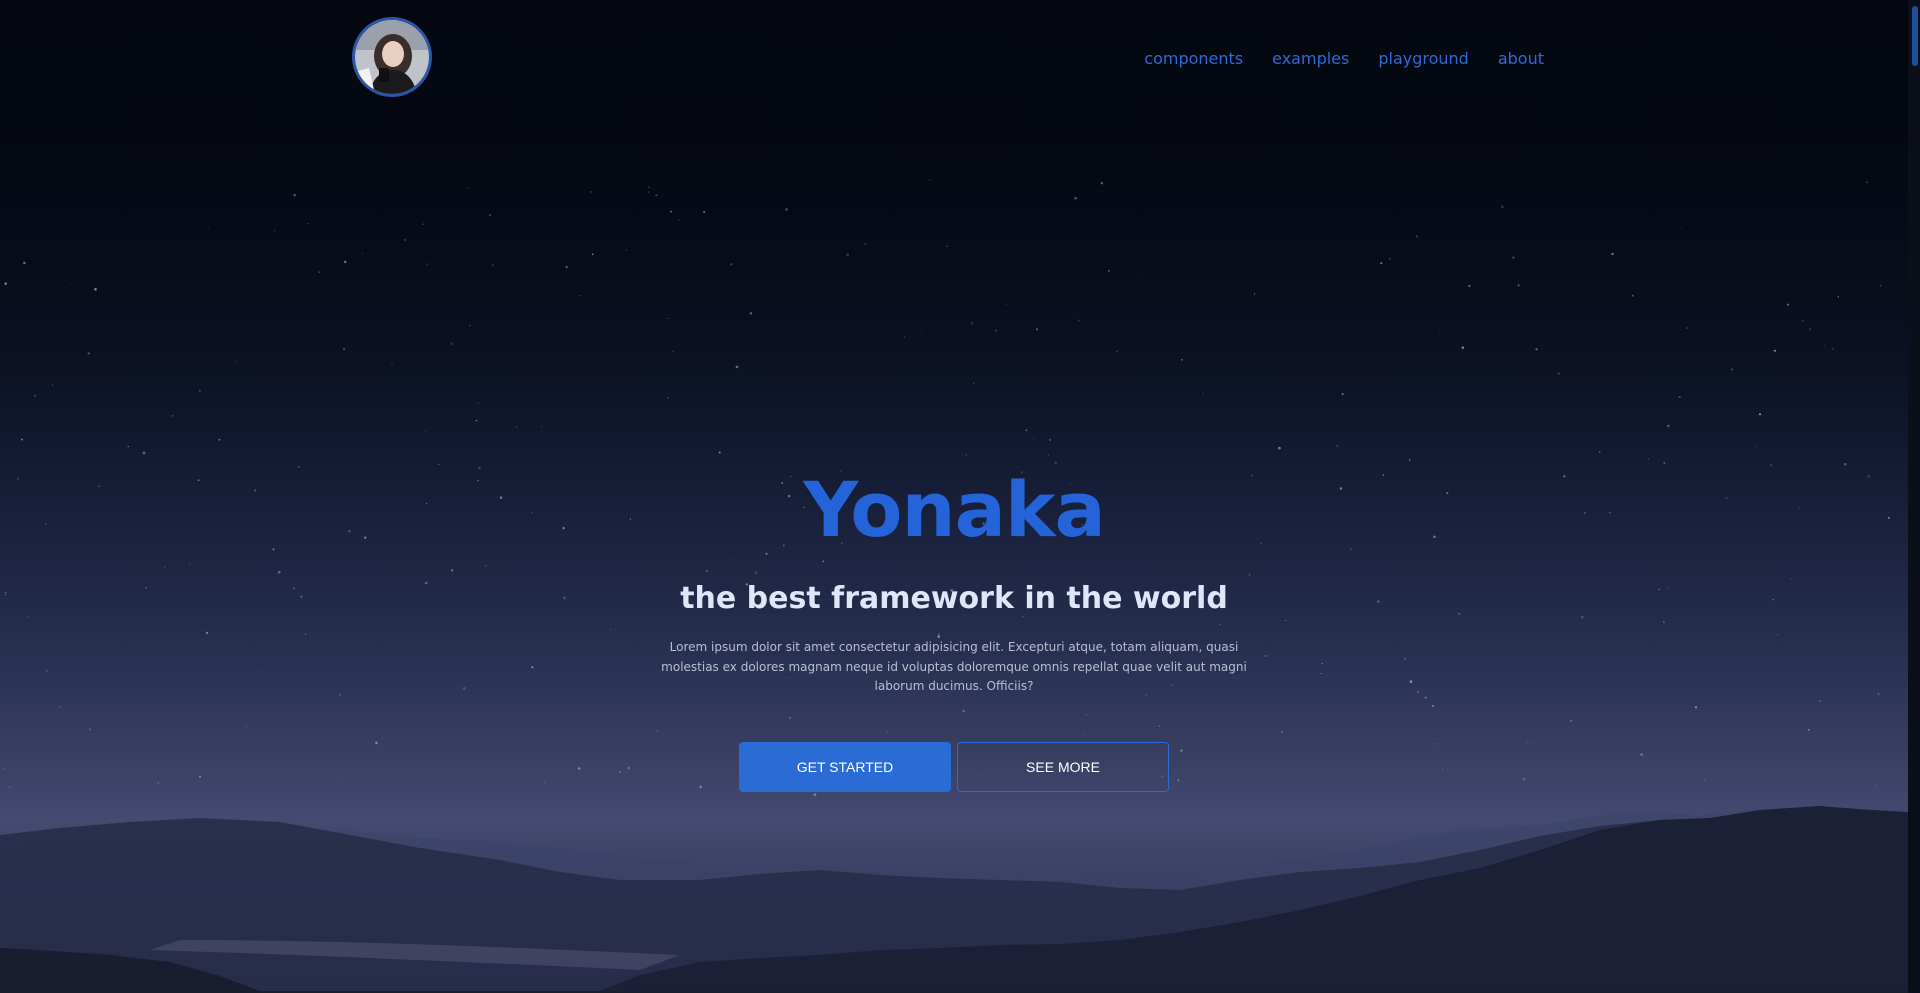 The image size is (1920, 993). I want to click on avatar, so click(392, 57).